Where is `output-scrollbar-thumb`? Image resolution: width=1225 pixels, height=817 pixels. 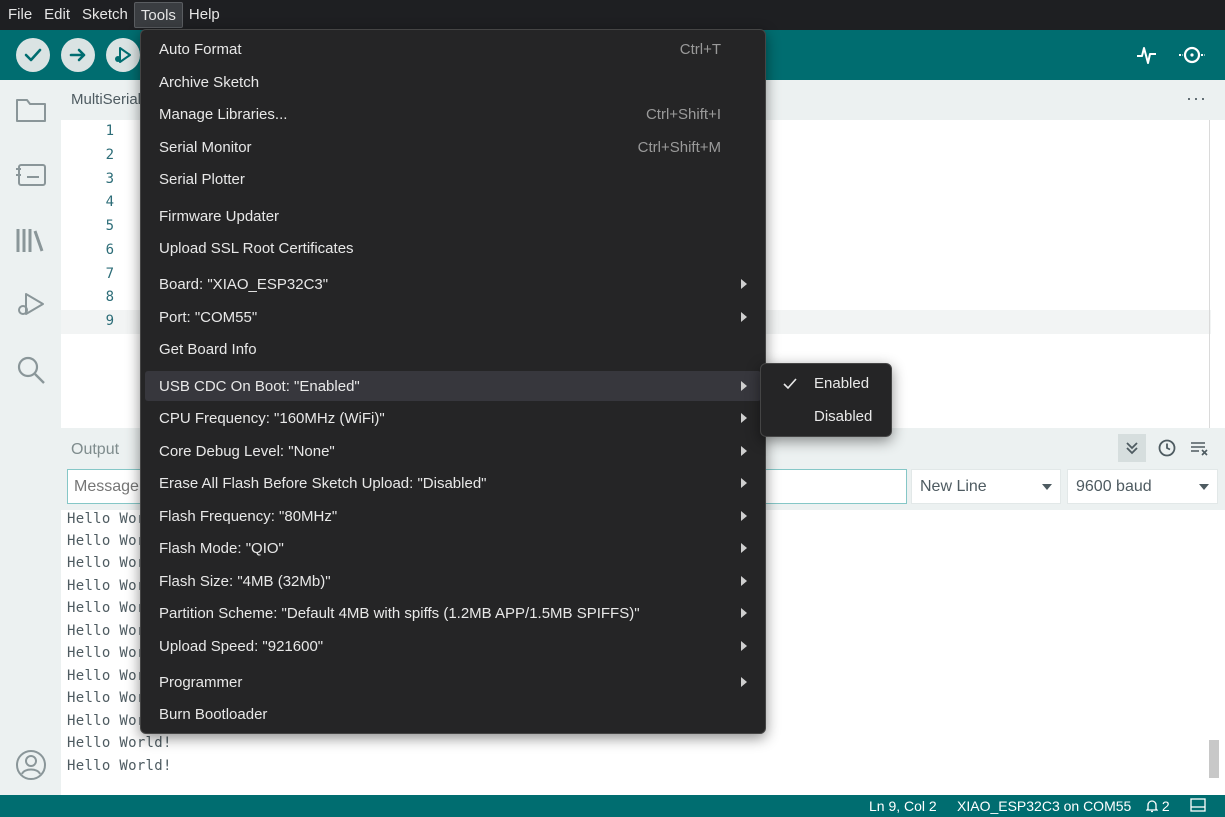
output-scrollbar-thumb is located at coordinates (1214, 759).